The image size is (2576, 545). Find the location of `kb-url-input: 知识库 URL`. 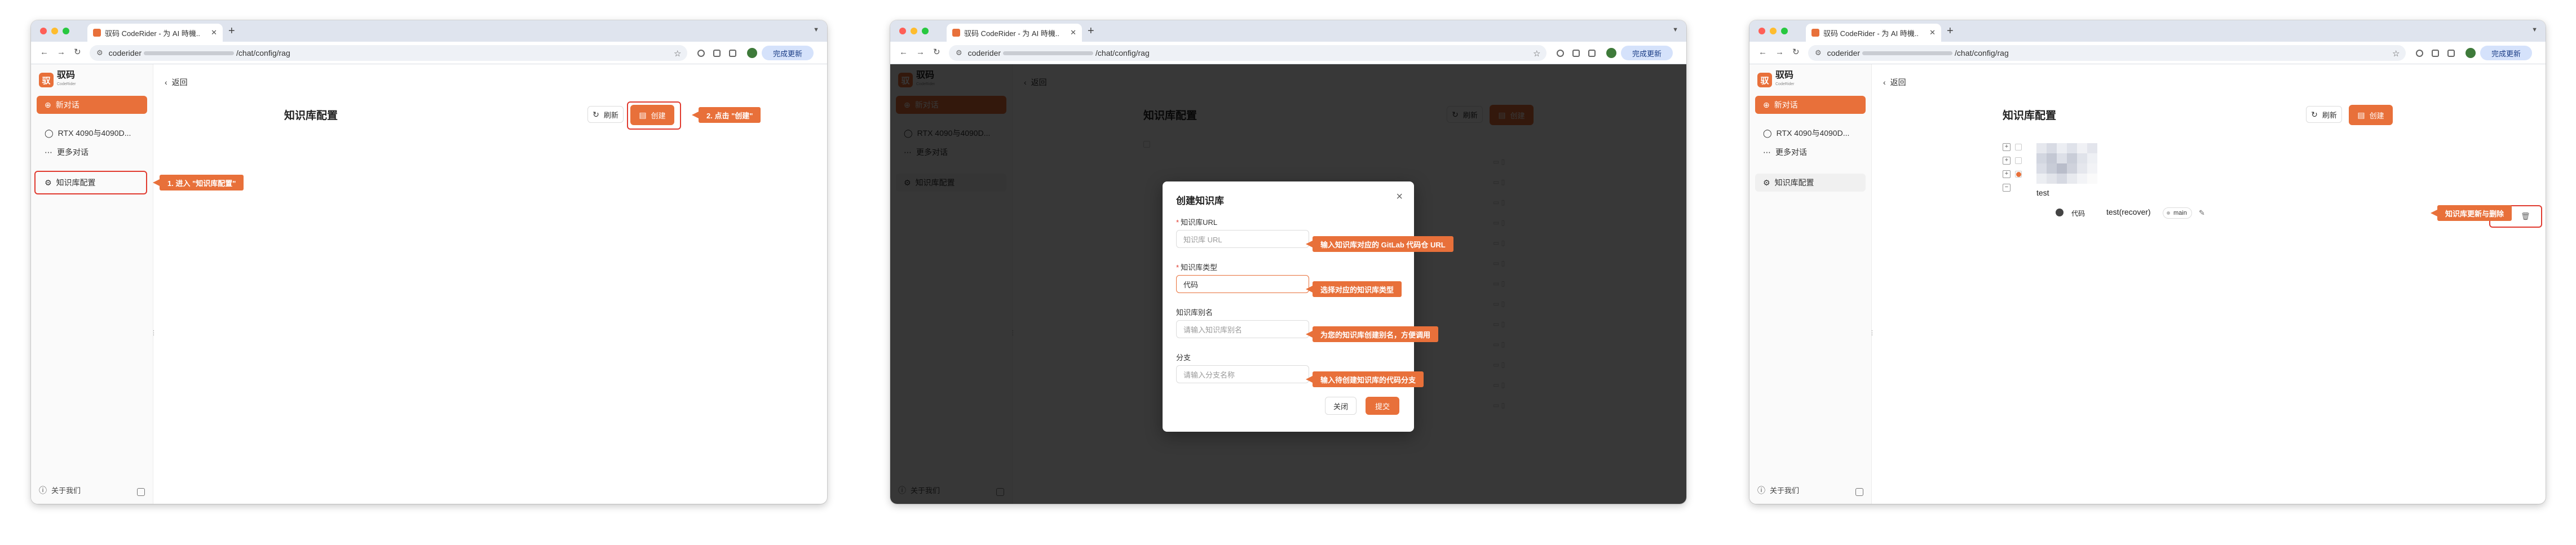

kb-url-input: 知识库 URL is located at coordinates (1242, 239).